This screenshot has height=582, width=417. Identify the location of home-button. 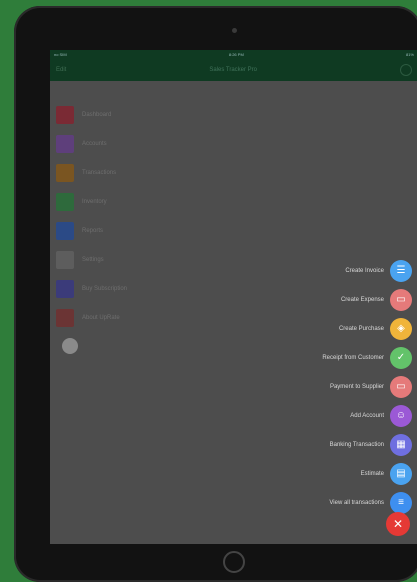
(234, 562).